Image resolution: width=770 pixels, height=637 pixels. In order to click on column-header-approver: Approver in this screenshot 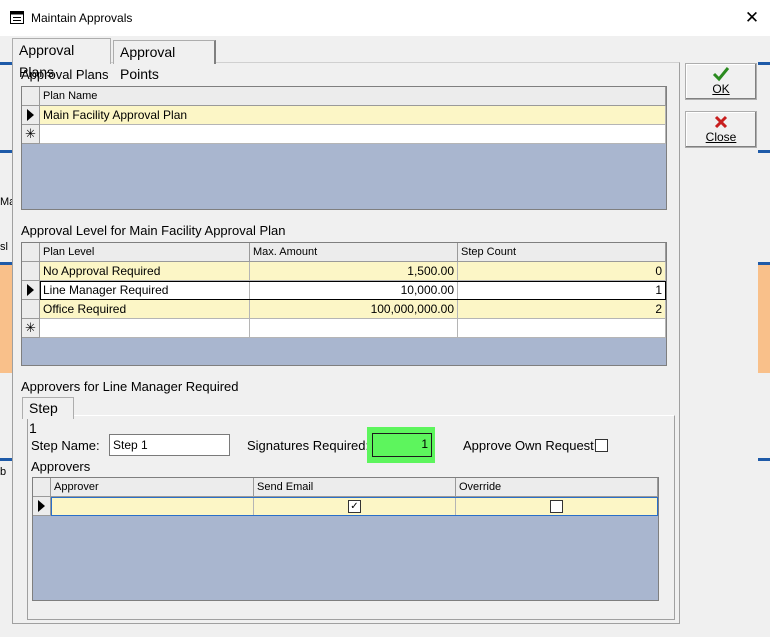, I will do `click(152, 487)`.